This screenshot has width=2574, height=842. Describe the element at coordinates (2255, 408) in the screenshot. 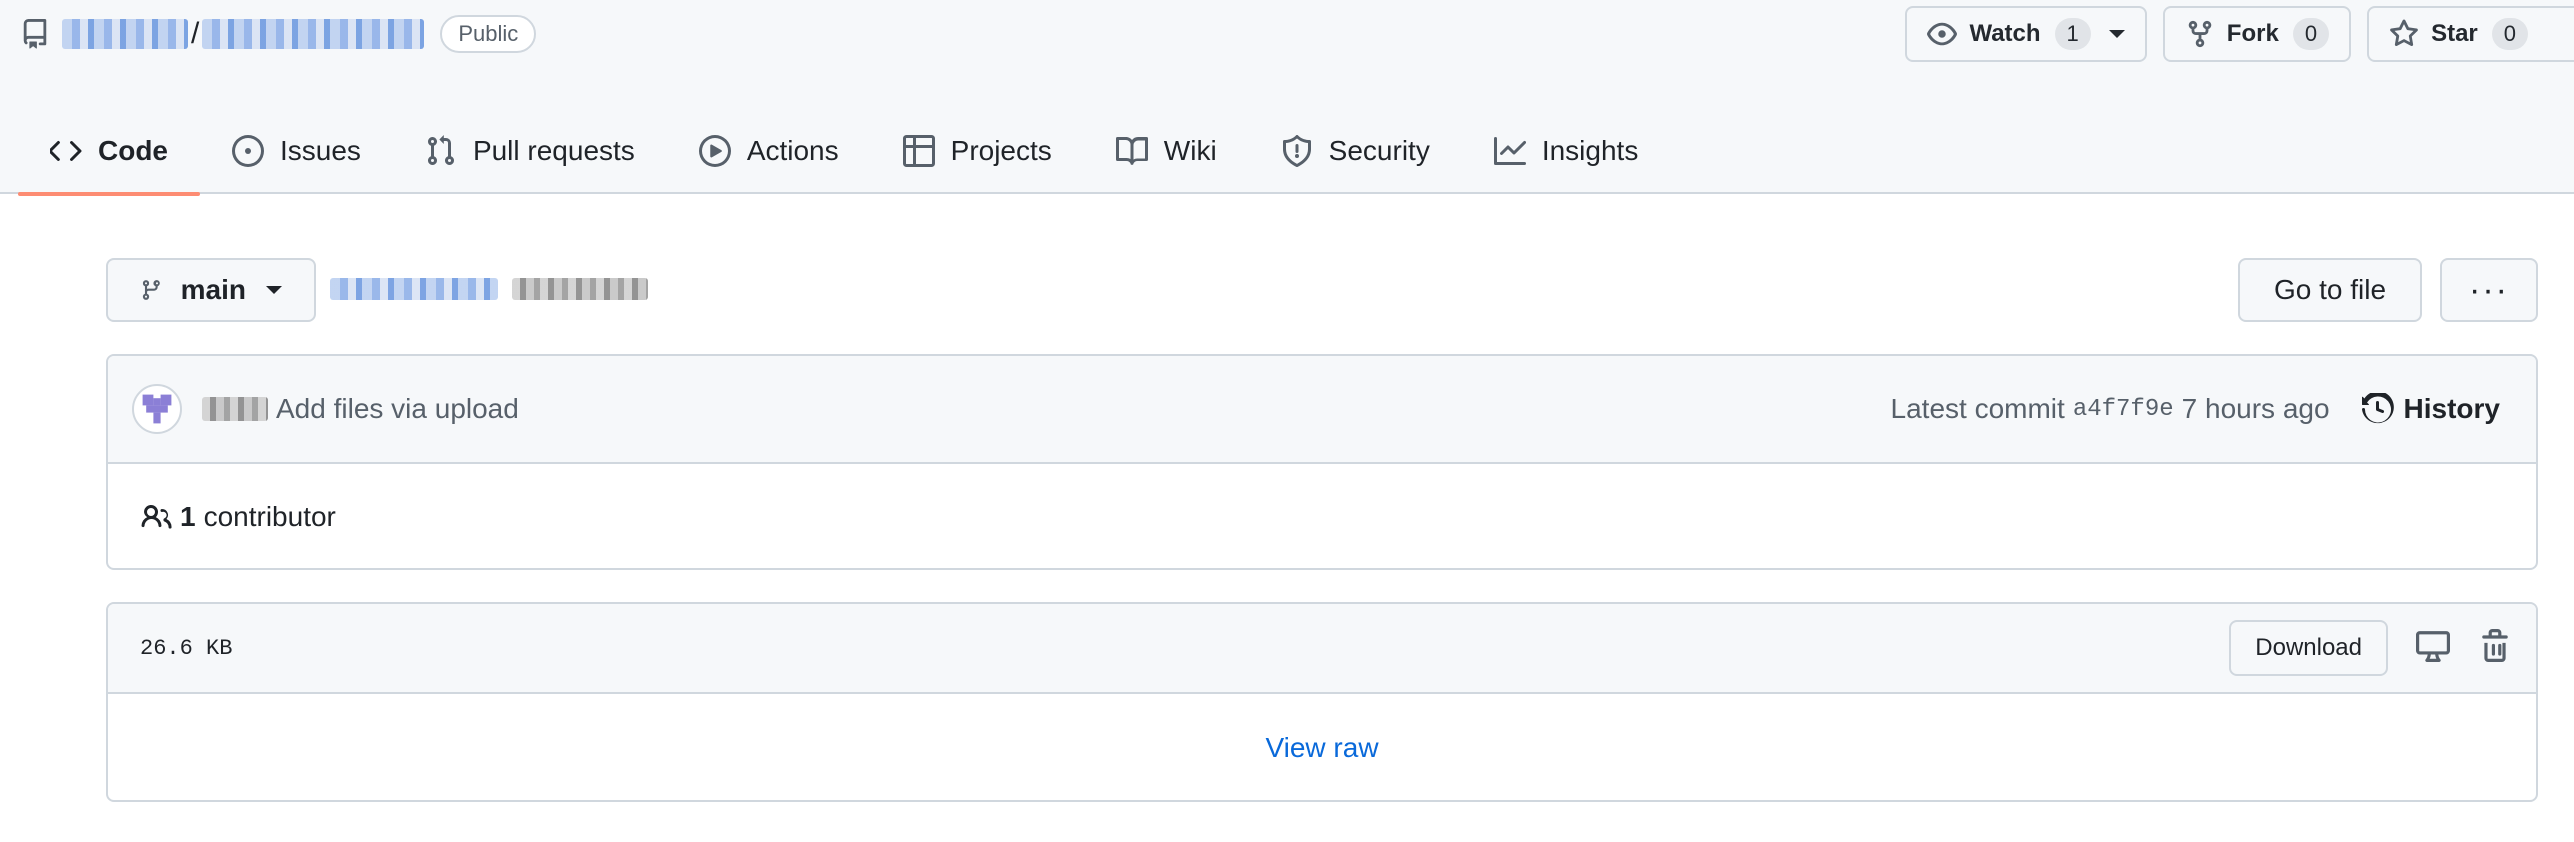

I see `commit-time: 7 hours ago` at that location.